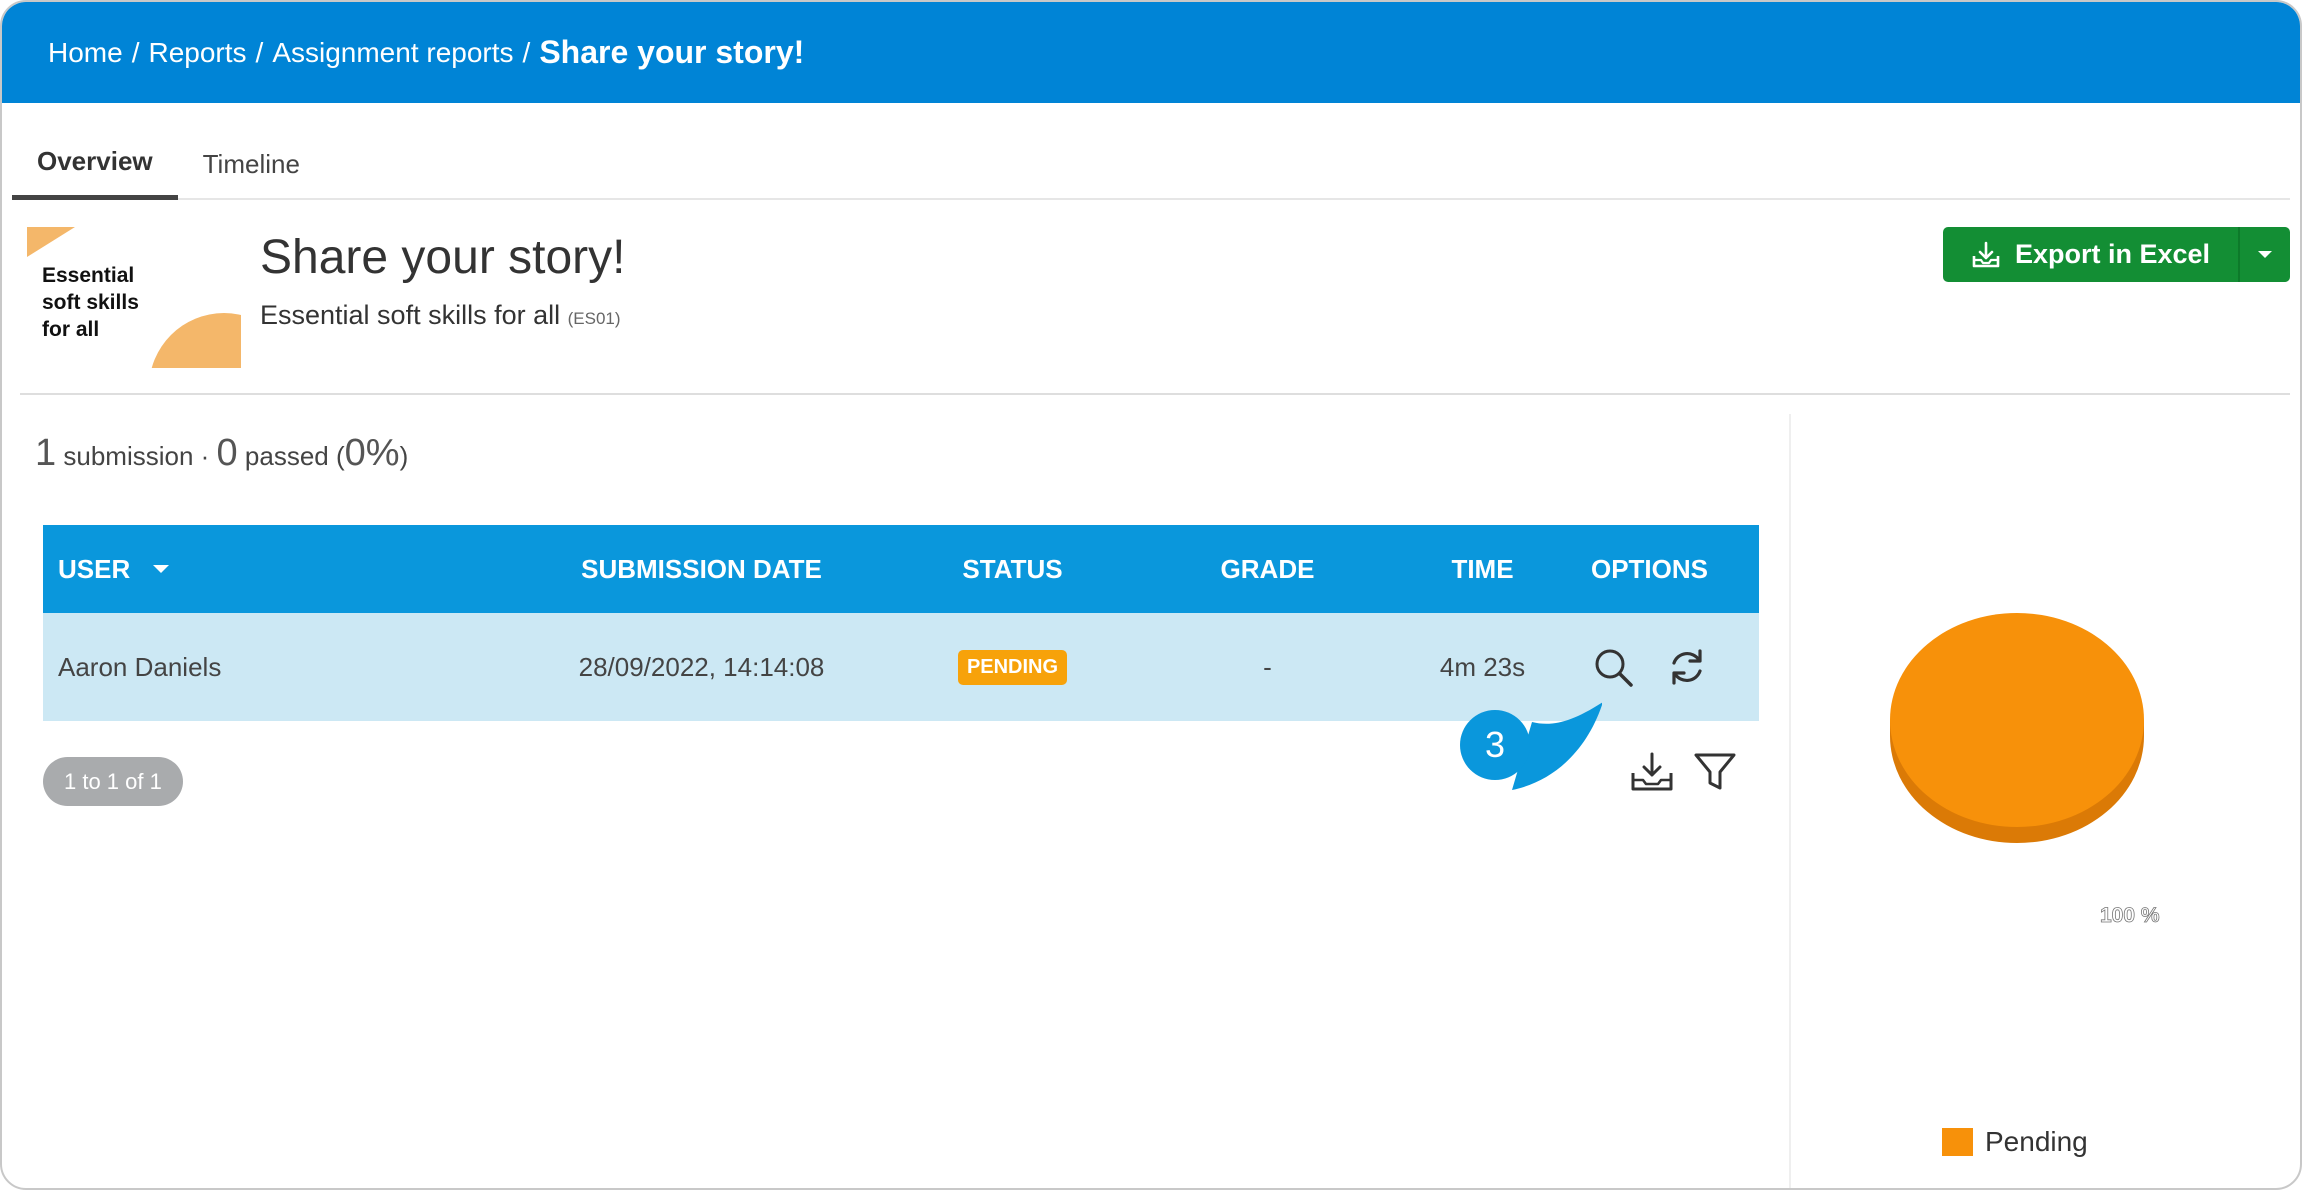 The image size is (2302, 1190). What do you see at coordinates (136, 456) in the screenshot?
I see `submission-label: submission ·` at bounding box center [136, 456].